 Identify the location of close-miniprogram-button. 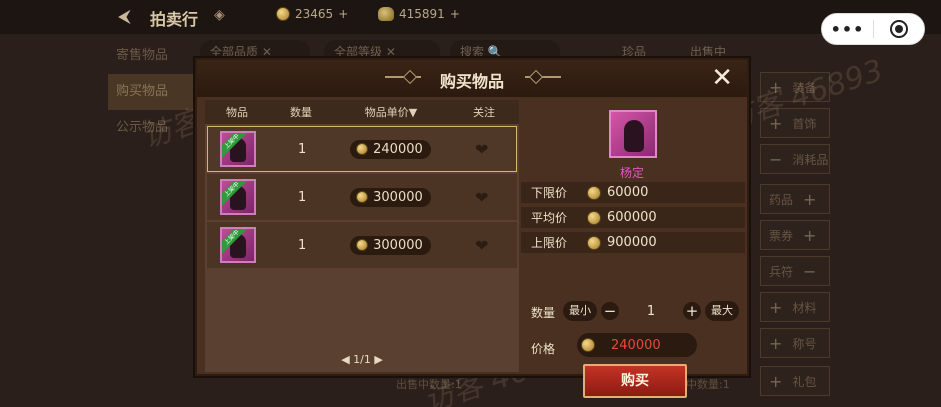
(899, 29).